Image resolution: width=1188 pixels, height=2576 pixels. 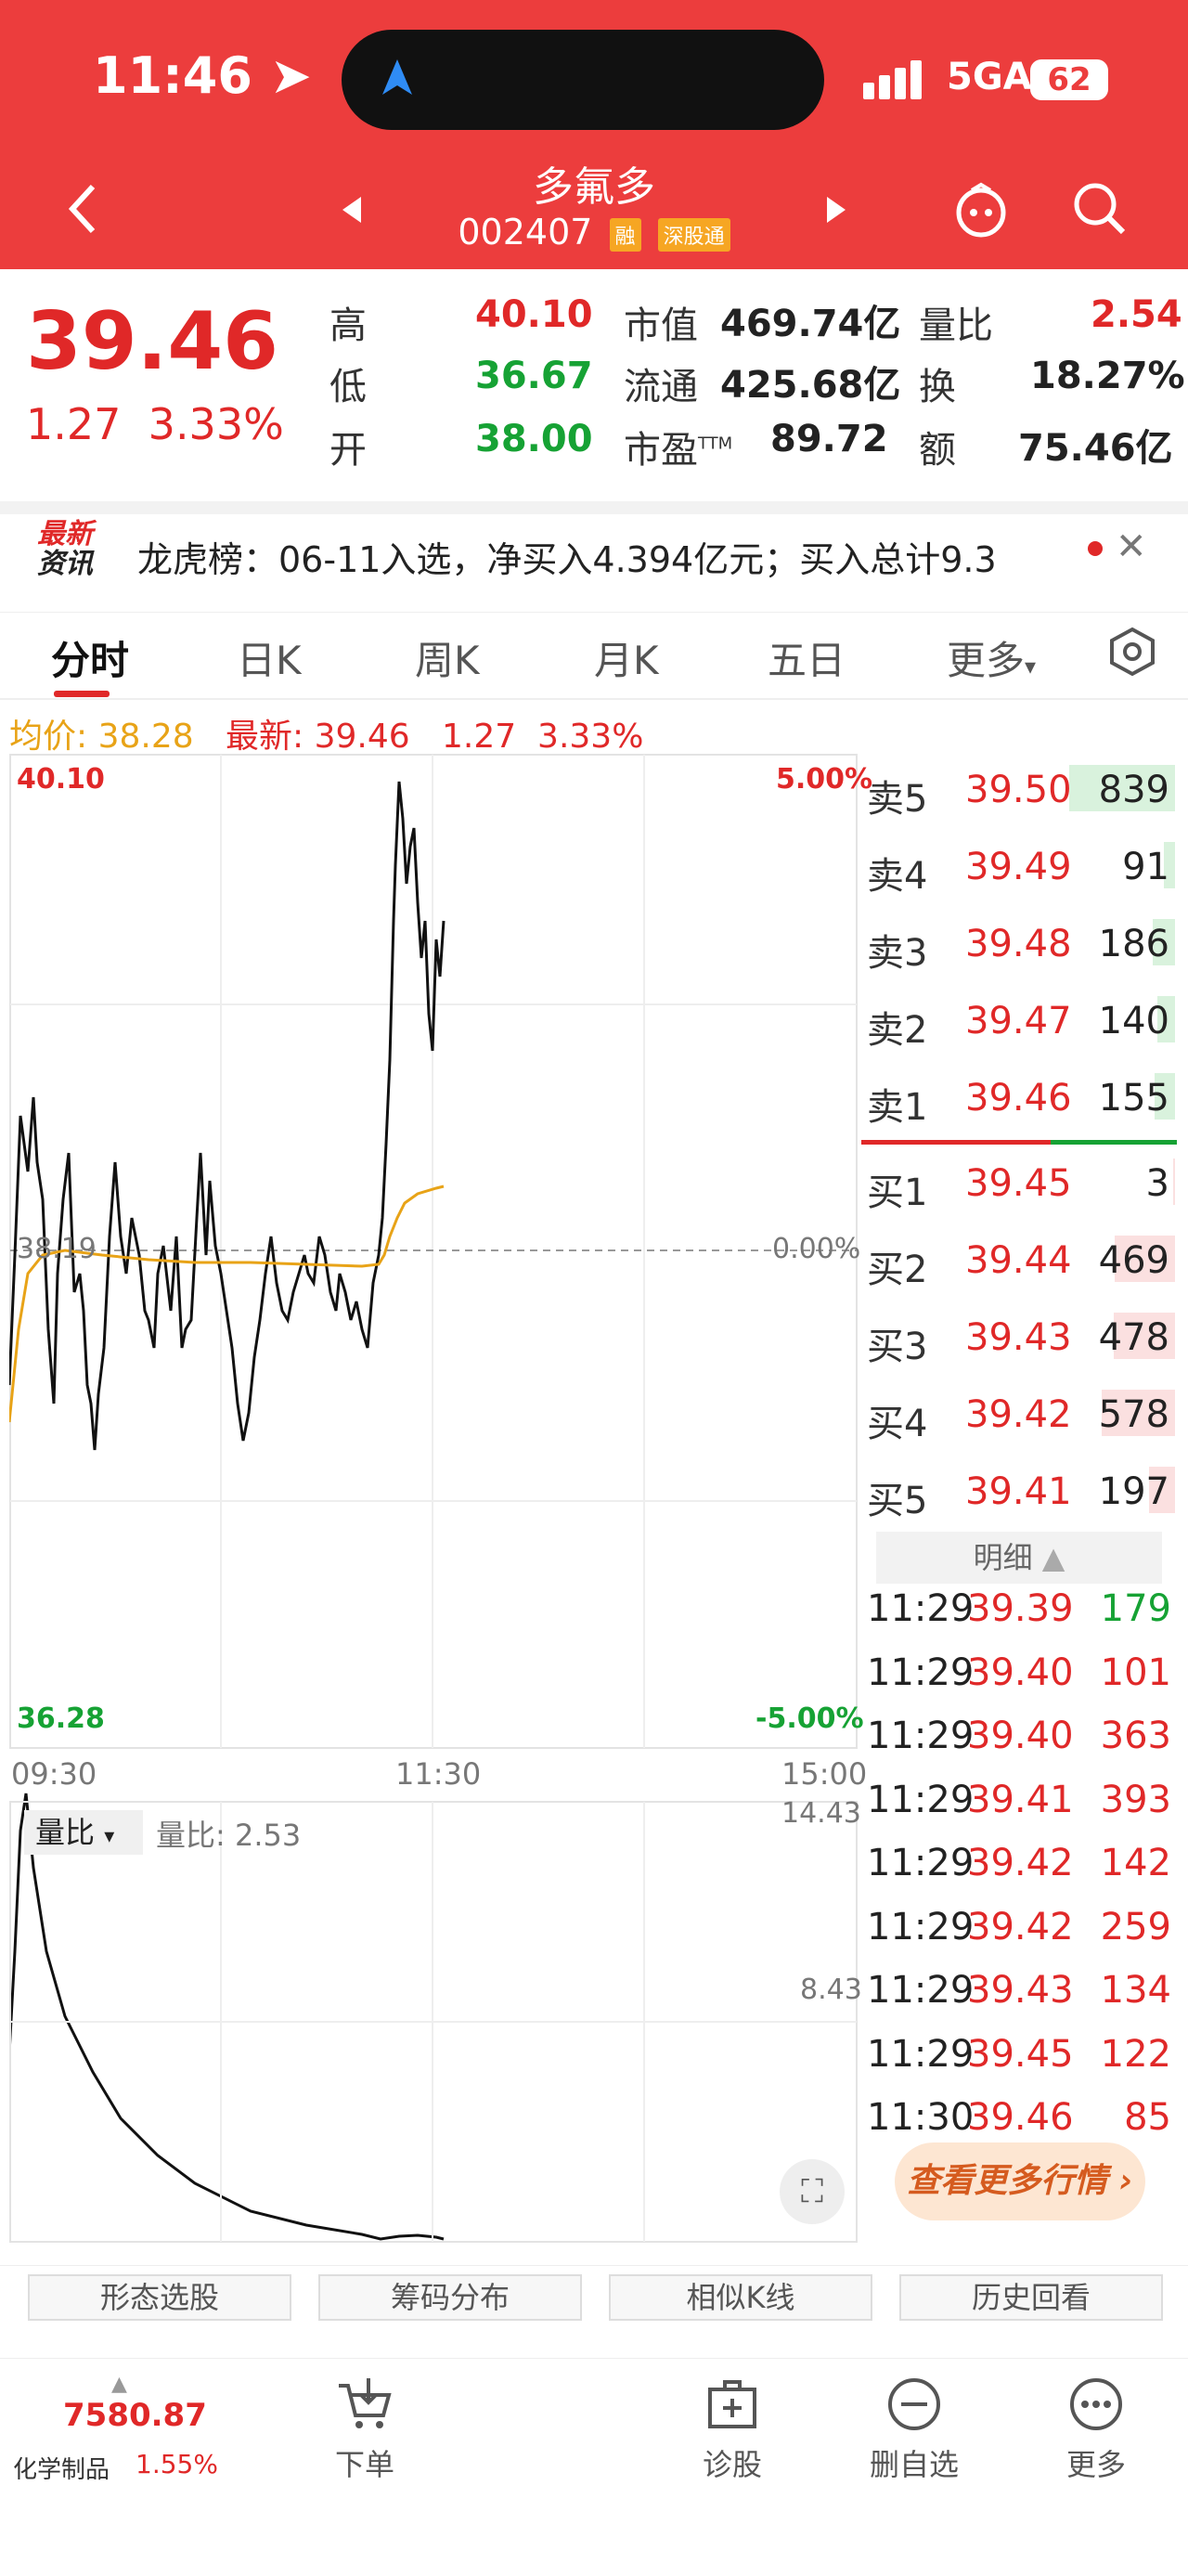 I want to click on current-price: 39.46, so click(x=152, y=341).